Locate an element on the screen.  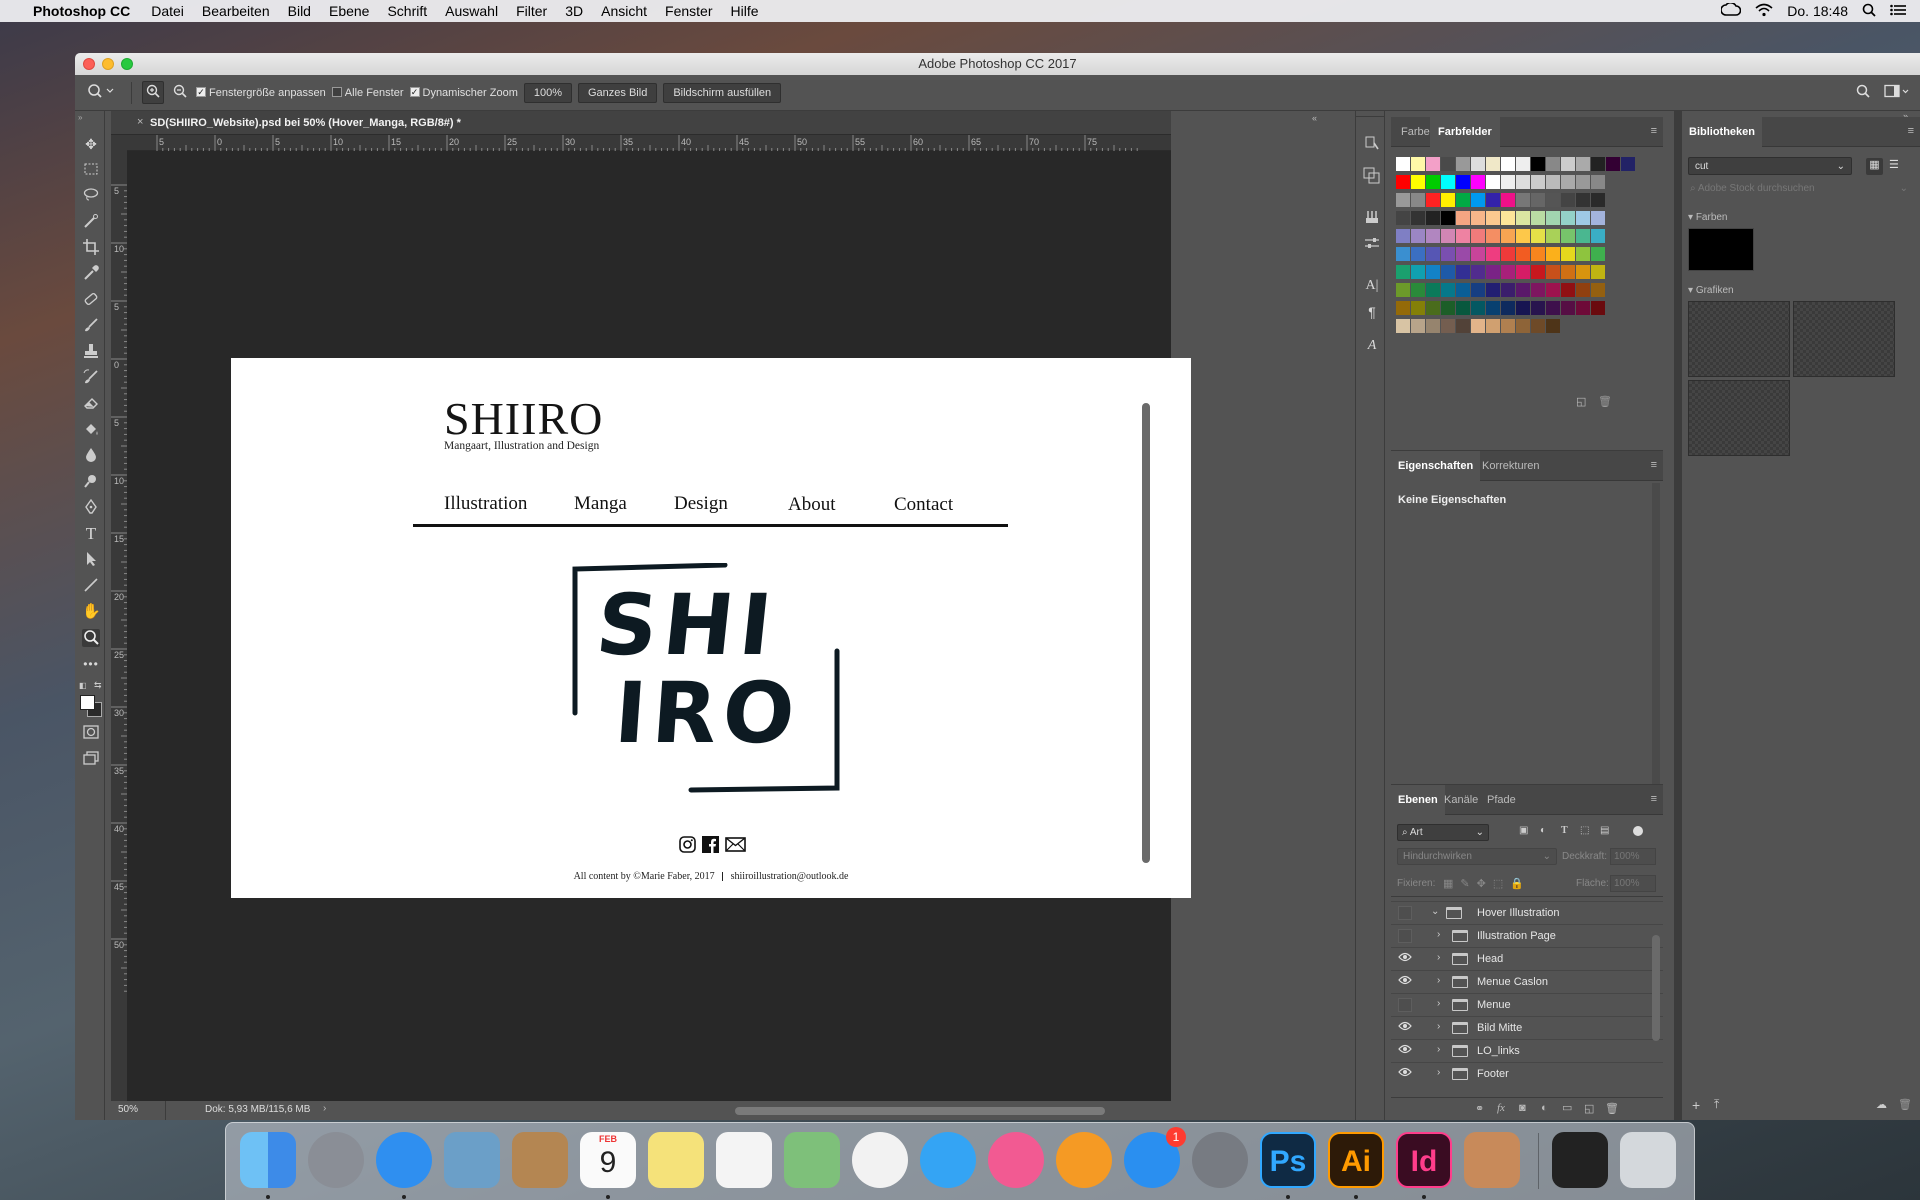
blend-mode-select: Hindurchwirken ⌄ is located at coordinates (1477, 856).